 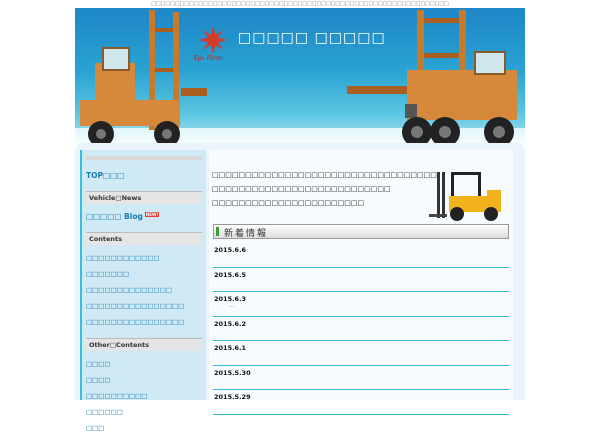 I want to click on news-date: 2015.6.1, so click(x=230, y=348).